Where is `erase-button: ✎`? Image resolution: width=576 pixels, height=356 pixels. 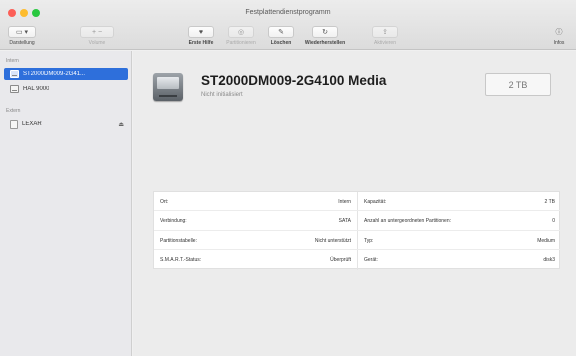 erase-button: ✎ is located at coordinates (281, 32).